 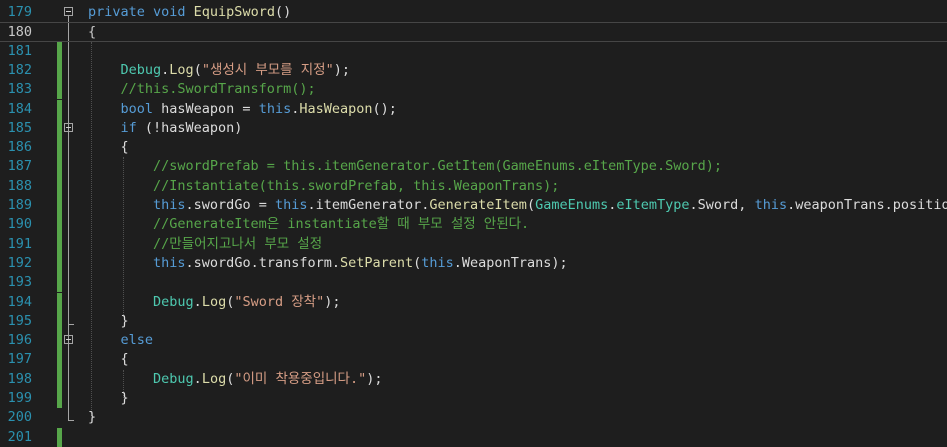 What do you see at coordinates (473, 417) in the screenshot?
I see `code-line: 200}` at bounding box center [473, 417].